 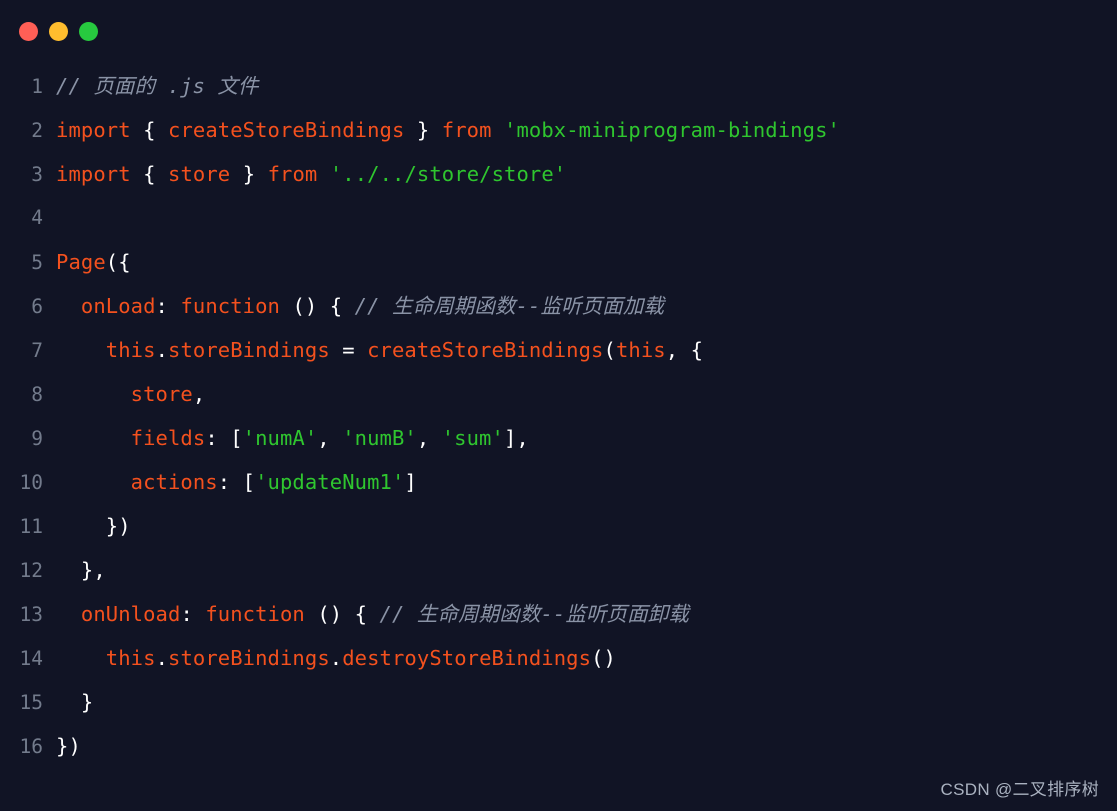 I want to click on code-token: // 生命周期函数--监听页面卸载, so click(x=534, y=614).